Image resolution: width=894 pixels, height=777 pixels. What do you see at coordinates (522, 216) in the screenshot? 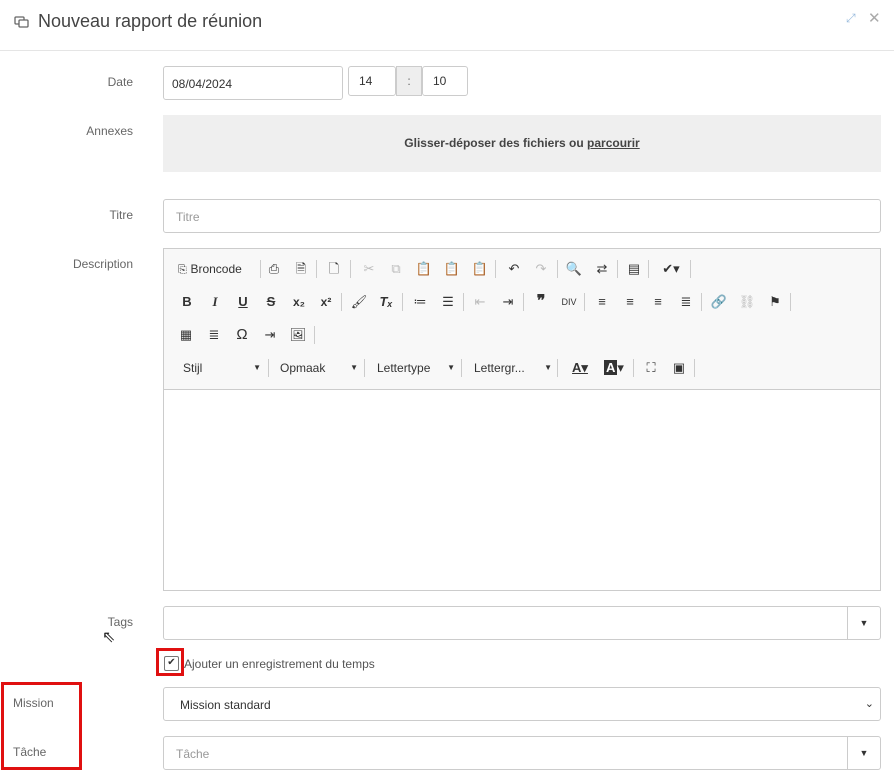
I see `titre-input: Titre` at bounding box center [522, 216].